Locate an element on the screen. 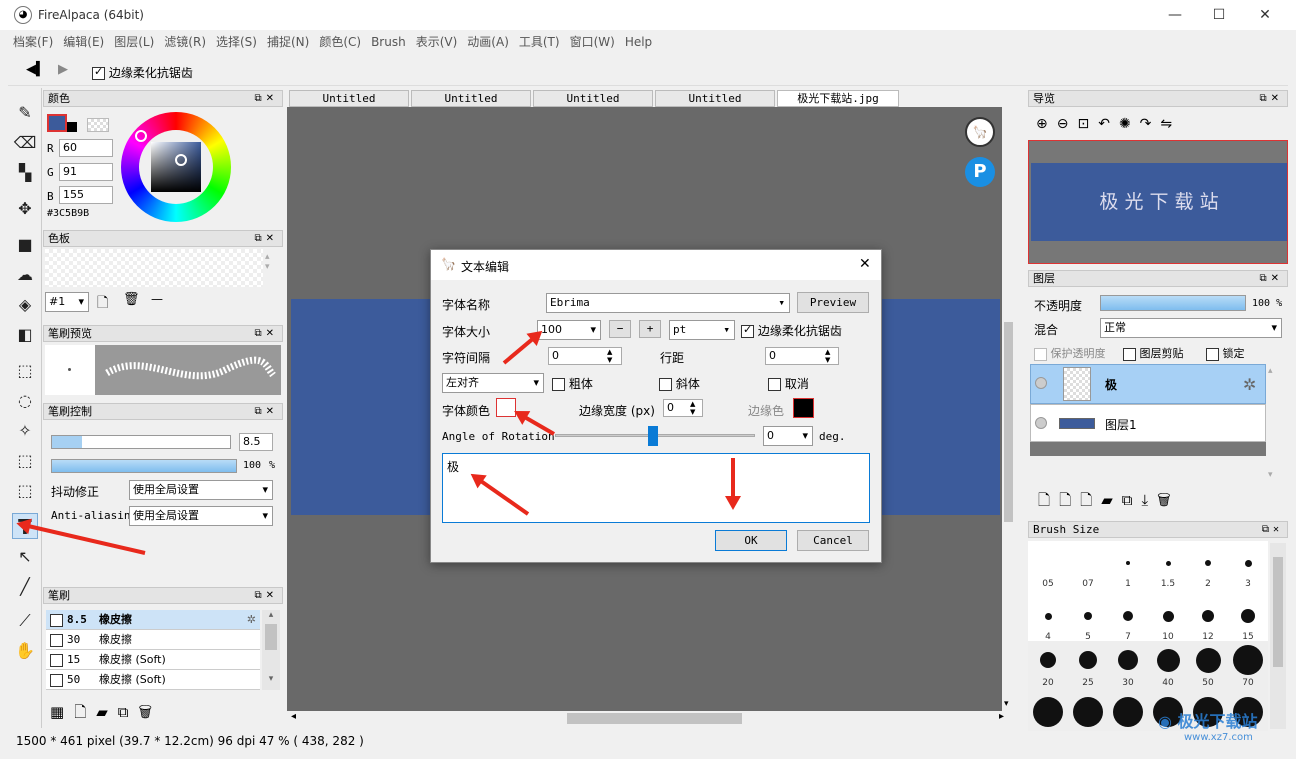 This screenshot has width=1296, height=759. merge-down-icon: ⤓ is located at coordinates (1149, 500).